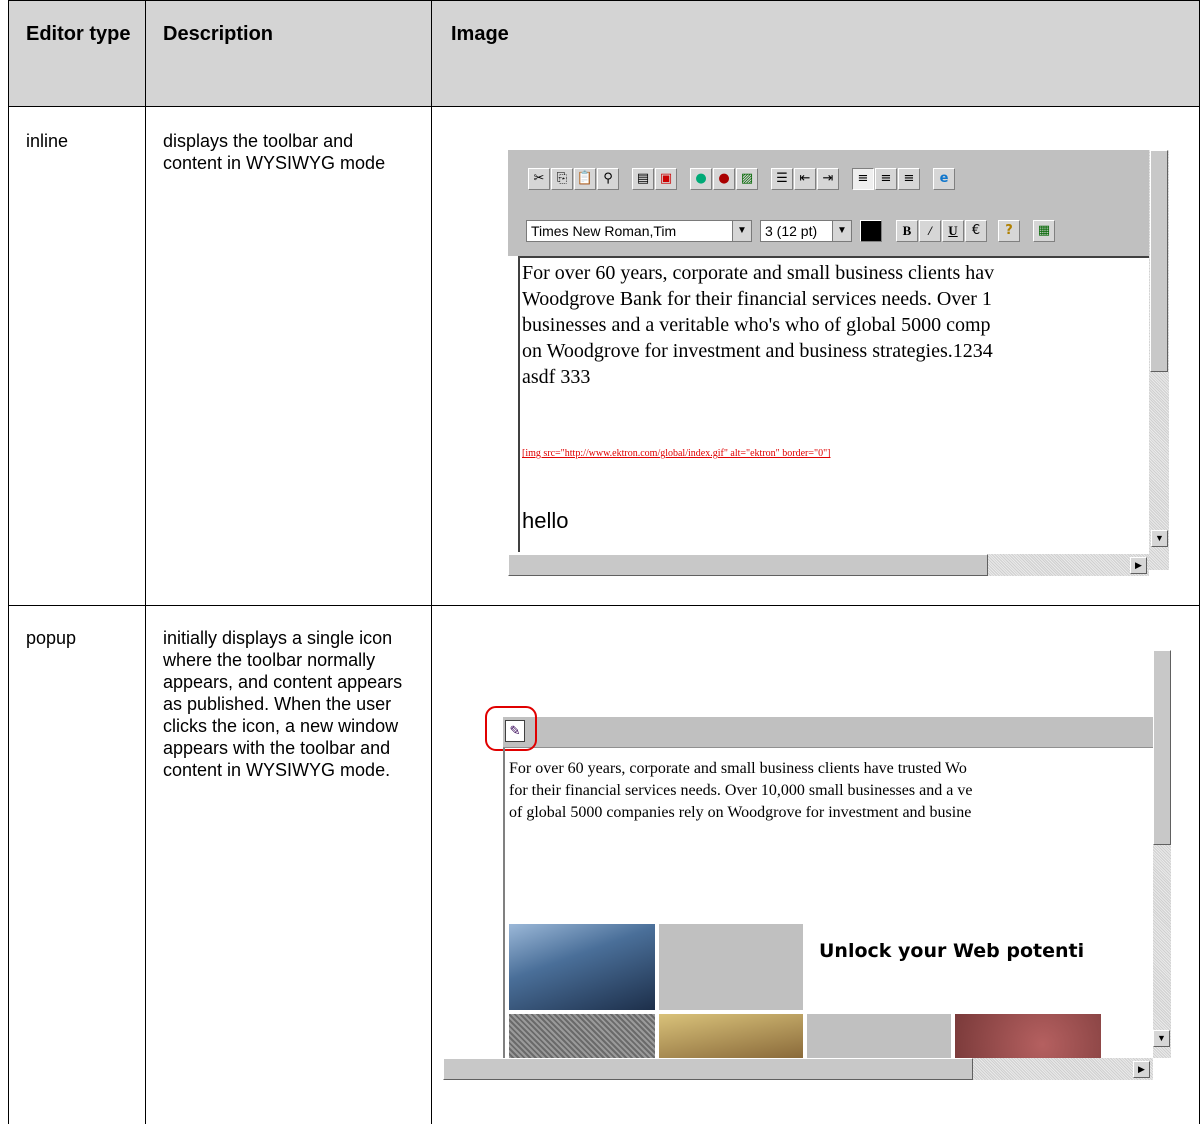  Describe the element at coordinates (51, 638) in the screenshot. I see `row-popup-type: popup` at that location.